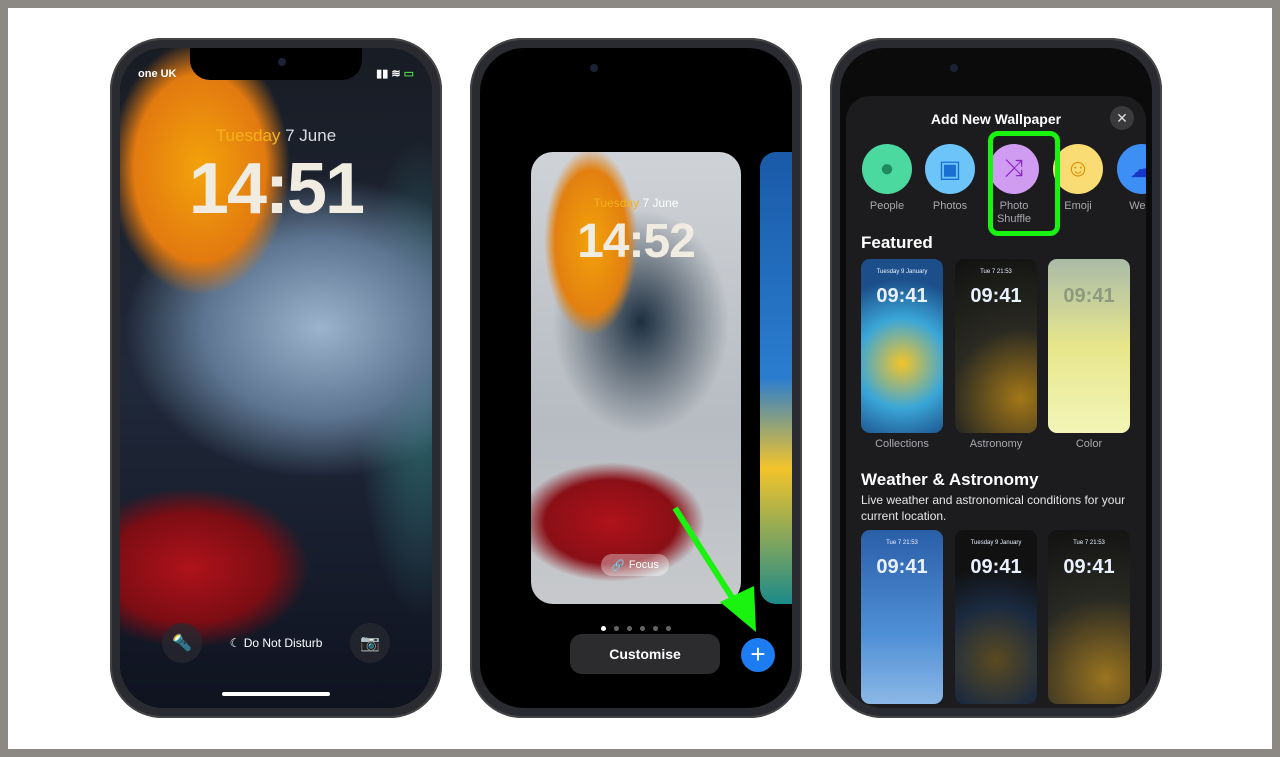 Image resolution: width=1280 pixels, height=757 pixels. Describe the element at coordinates (996, 346) in the screenshot. I see `featured-astronomy: Tue 7 21:53 09:41` at that location.